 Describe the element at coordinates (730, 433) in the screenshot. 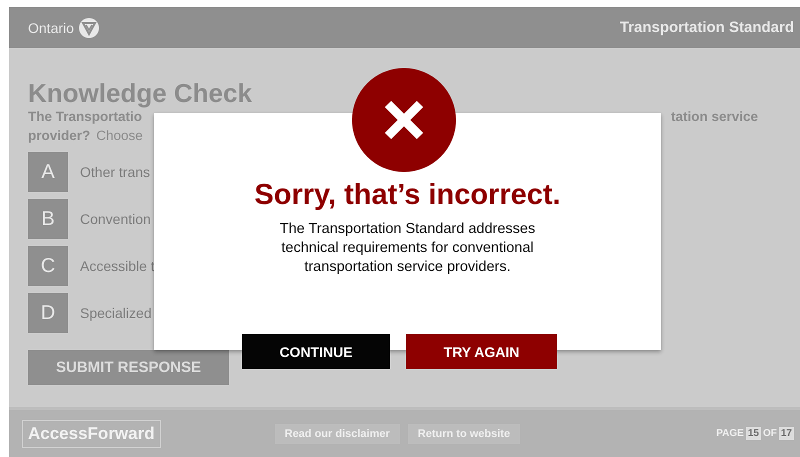

I see `page-label: PAGE` at that location.